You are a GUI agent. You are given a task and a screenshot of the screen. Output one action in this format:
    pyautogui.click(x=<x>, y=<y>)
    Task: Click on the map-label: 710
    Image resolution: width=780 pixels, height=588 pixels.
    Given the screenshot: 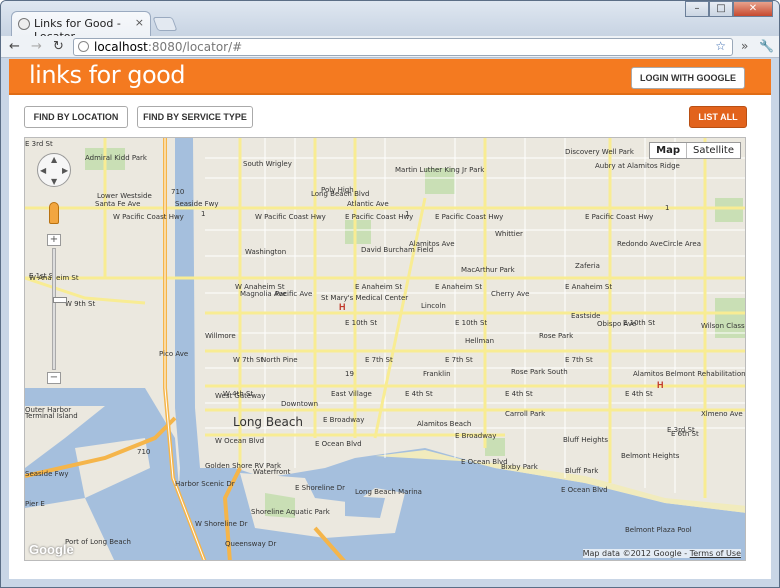 What is the action you would take?
    pyautogui.click(x=143, y=452)
    